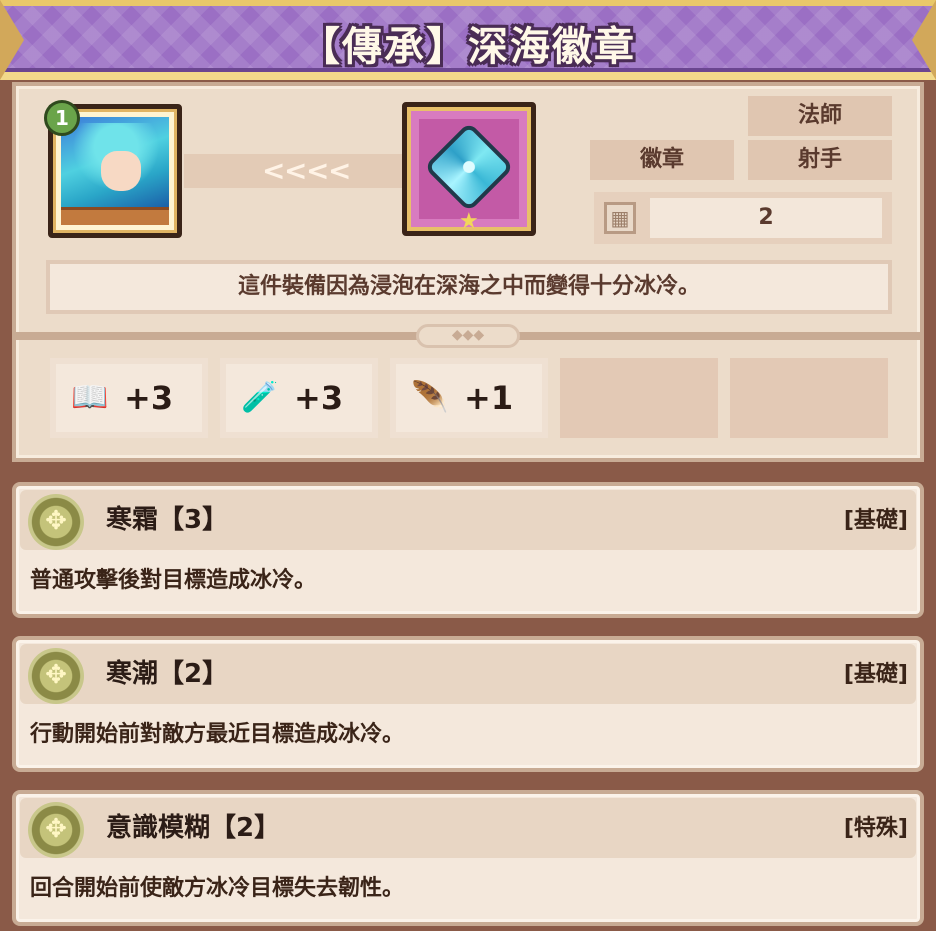 This screenshot has width=936, height=931. What do you see at coordinates (820, 160) in the screenshot?
I see `class-tag-archer: 射手` at bounding box center [820, 160].